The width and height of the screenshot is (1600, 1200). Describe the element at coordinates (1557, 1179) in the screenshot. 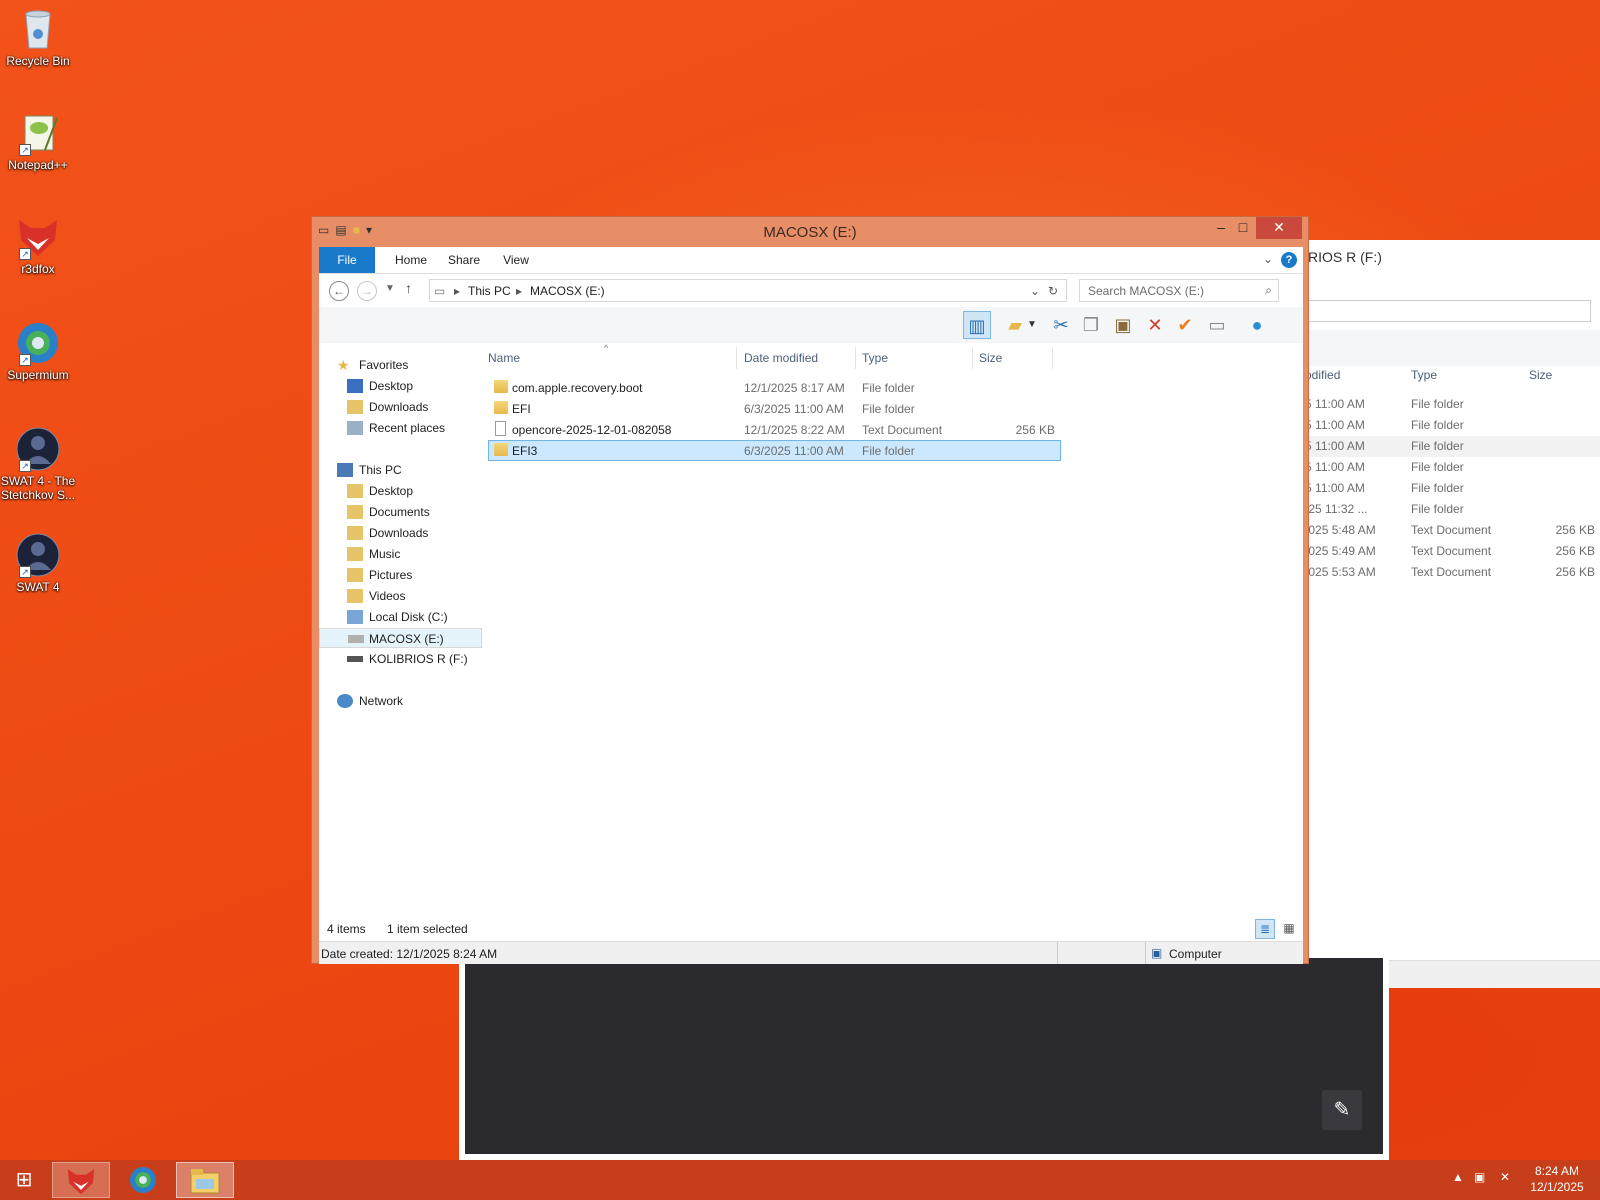

I see `clock: 8:24 AM 12/1/2025` at that location.